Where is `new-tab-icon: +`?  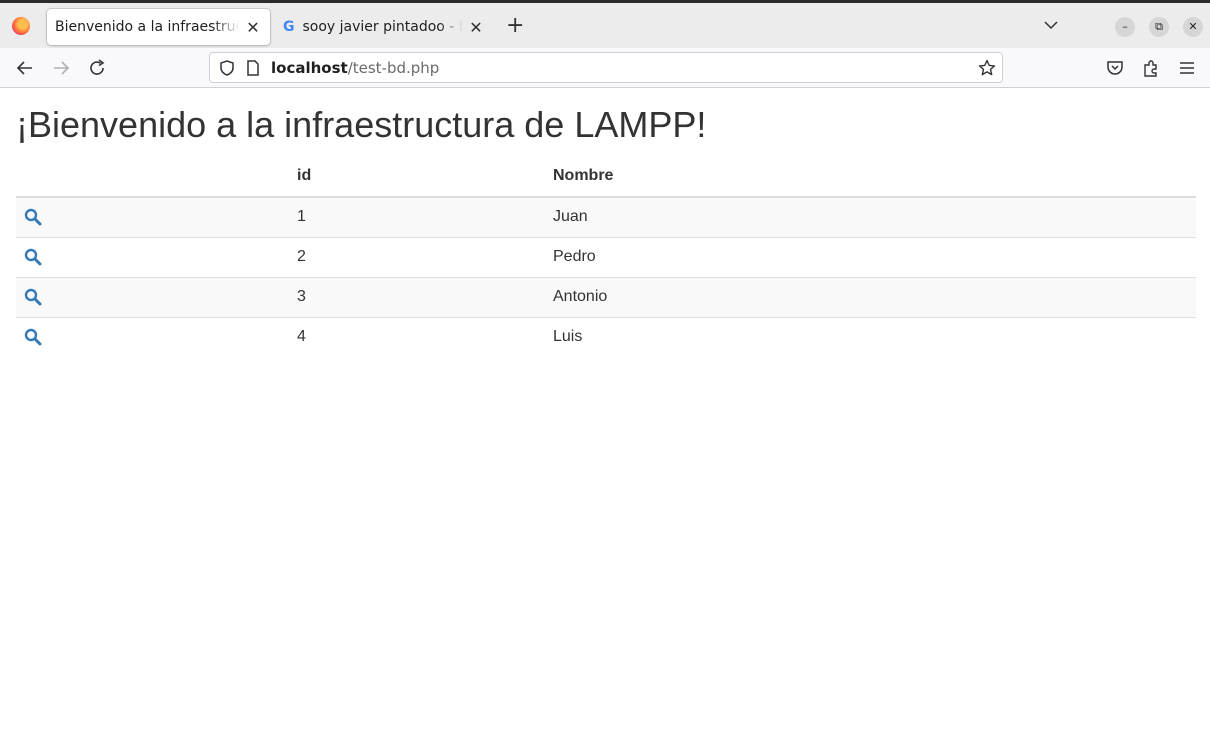 new-tab-icon: + is located at coordinates (515, 26).